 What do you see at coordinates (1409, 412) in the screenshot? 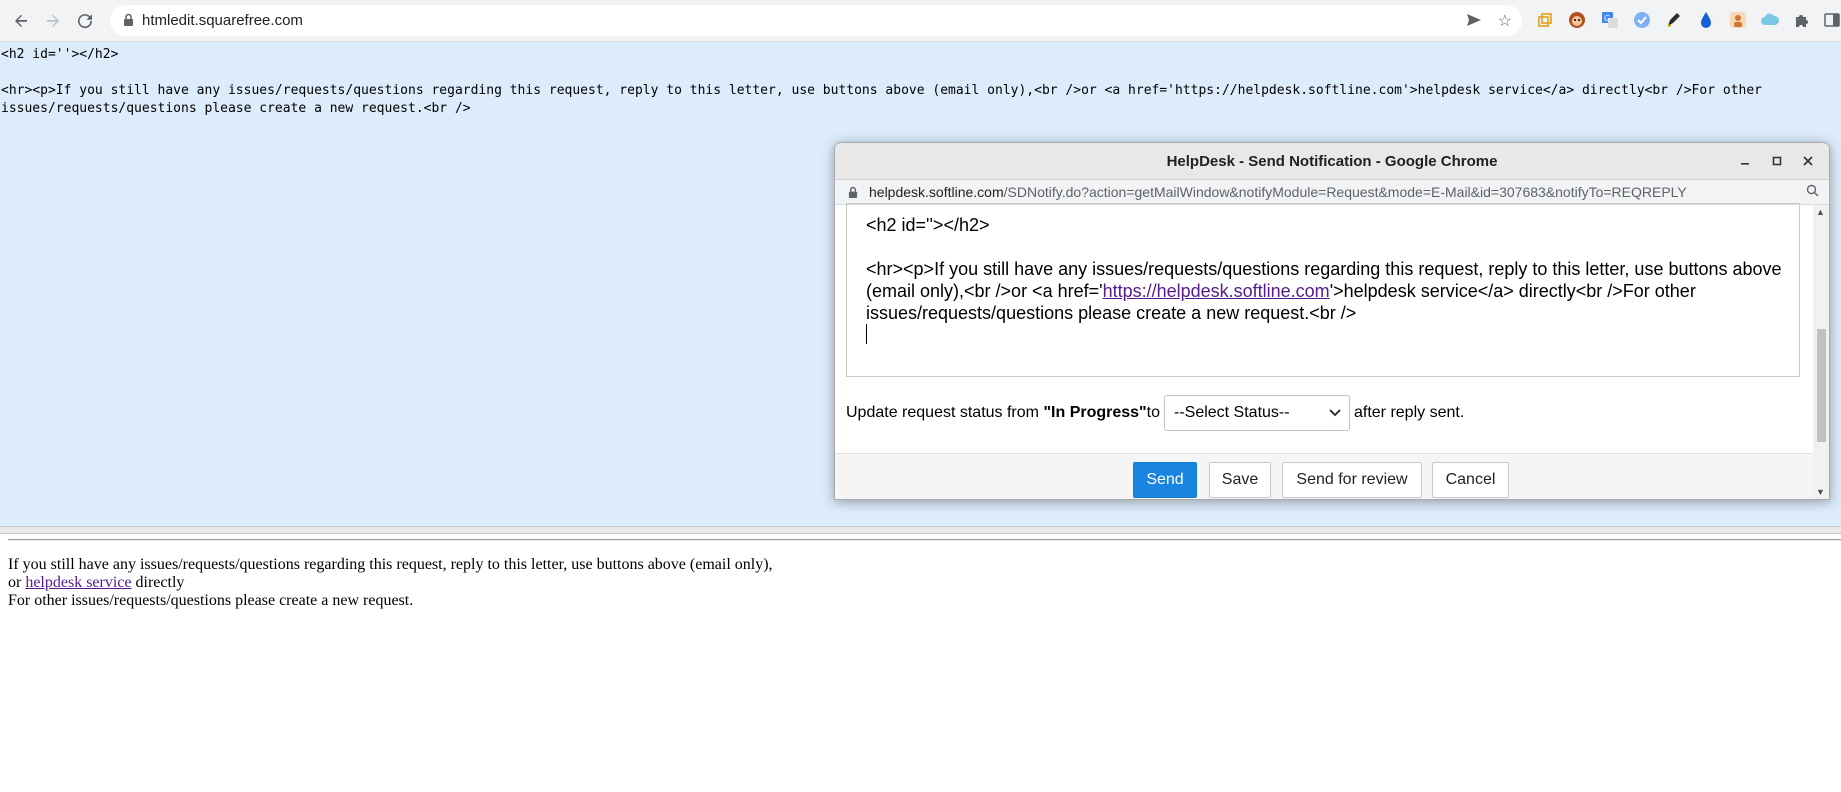
I see `status-suffix: after reply sent.` at bounding box center [1409, 412].